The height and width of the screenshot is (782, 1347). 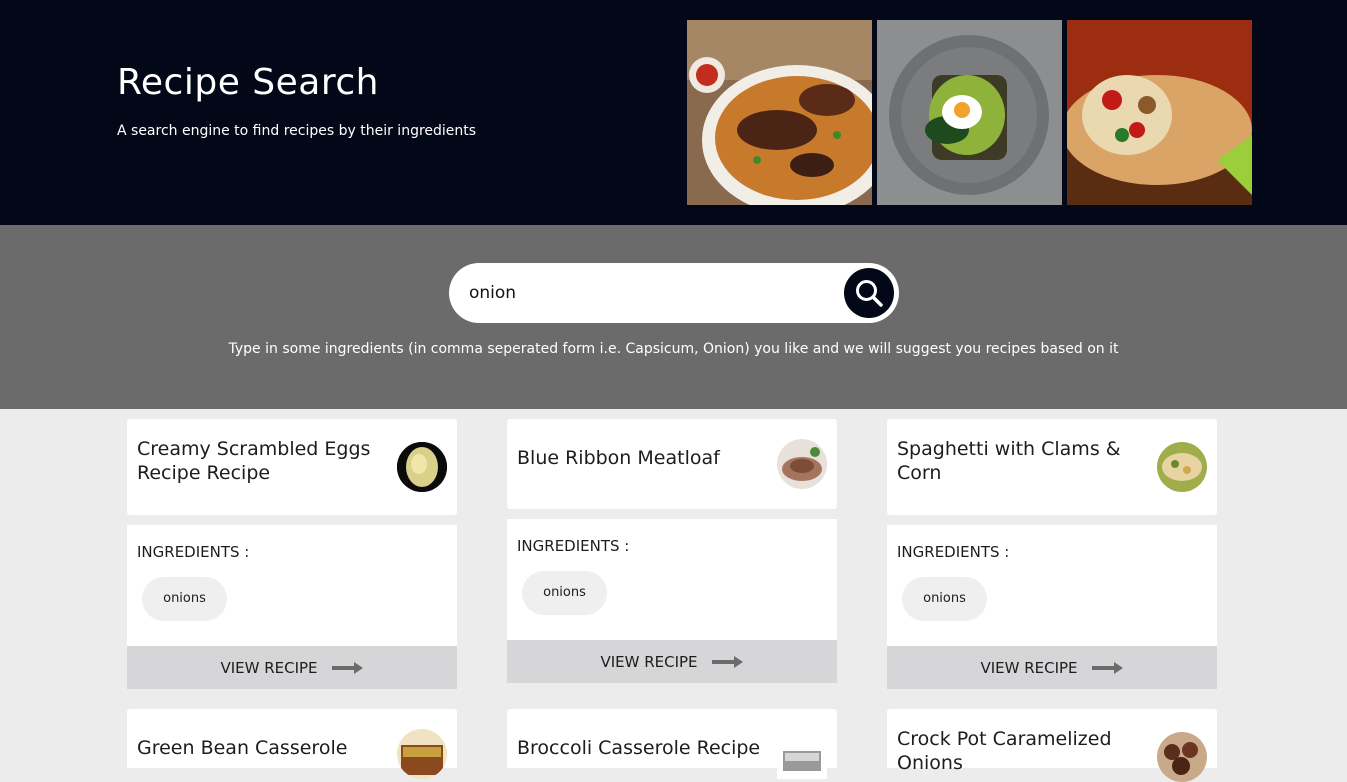 I want to click on recipe-title: Spaghetti with Clams & Corn, so click(x=1022, y=461).